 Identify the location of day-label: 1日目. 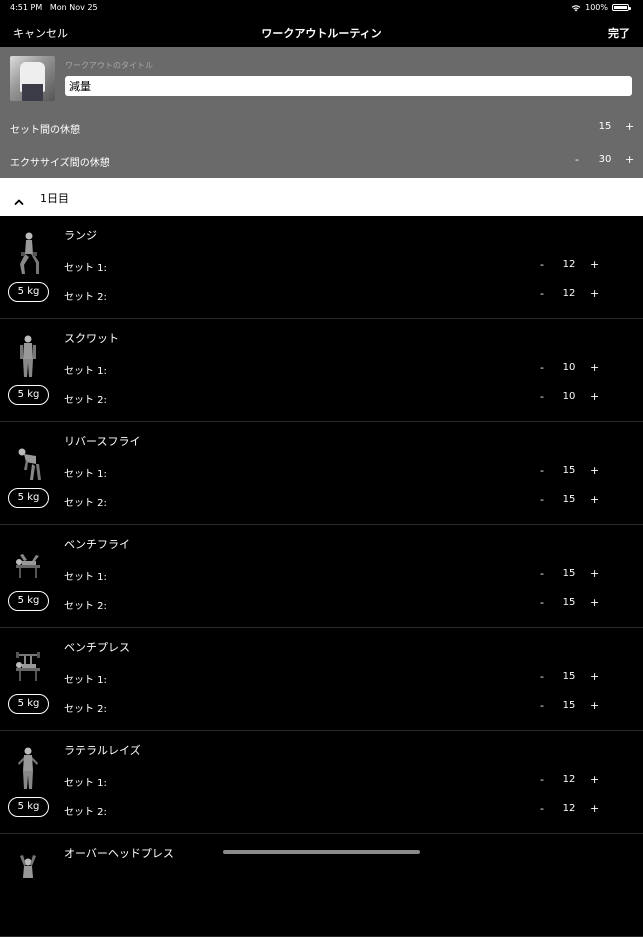
(54, 198).